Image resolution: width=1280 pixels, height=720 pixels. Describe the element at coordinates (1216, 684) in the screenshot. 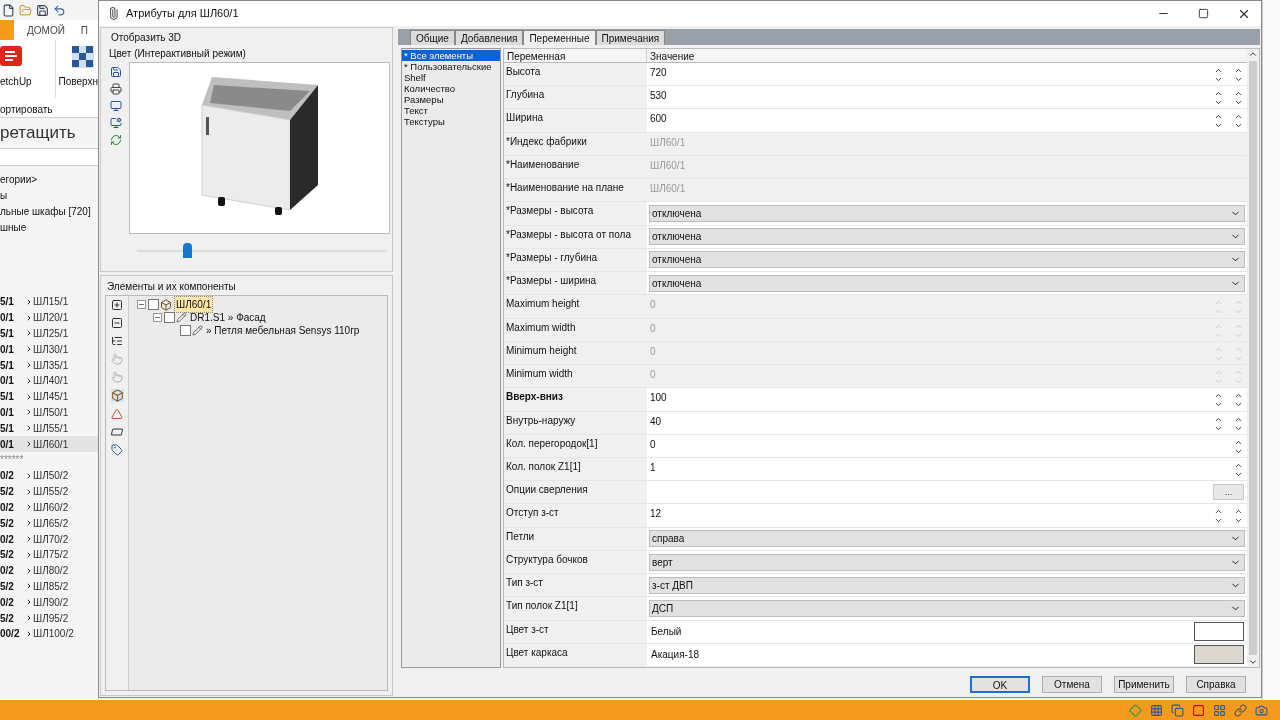

I see `dialog-button: Справка` at that location.